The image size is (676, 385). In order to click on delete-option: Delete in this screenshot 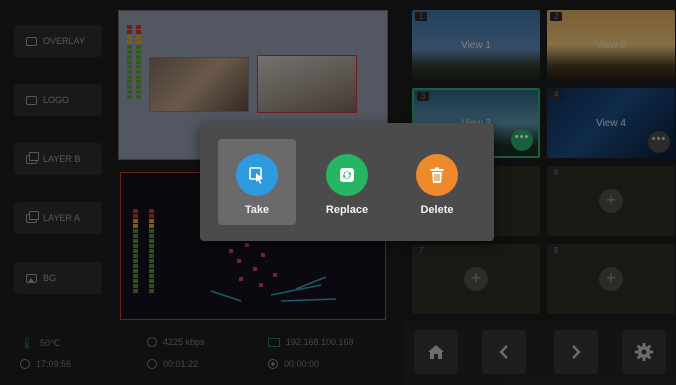, I will do `click(437, 182)`.